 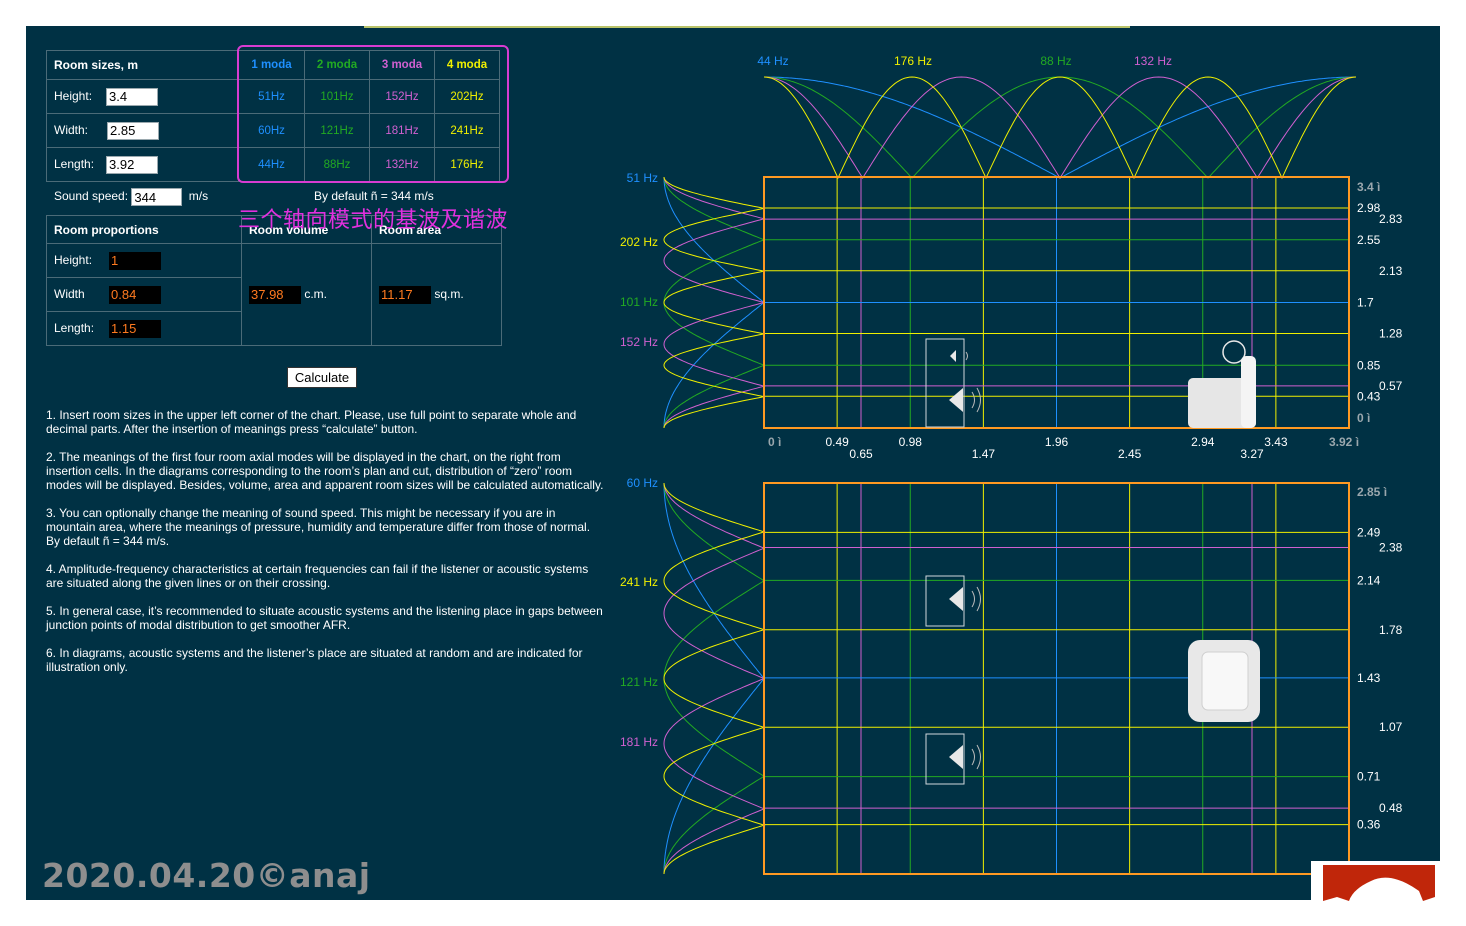 What do you see at coordinates (1369, 532) in the screenshot?
I see `y-tick-label: 2.49` at bounding box center [1369, 532].